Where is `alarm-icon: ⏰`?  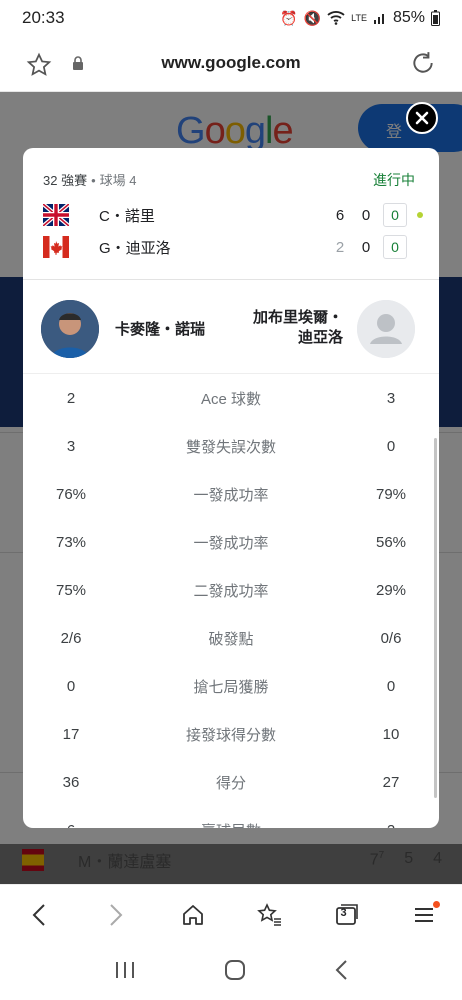 alarm-icon: ⏰ is located at coordinates (289, 17).